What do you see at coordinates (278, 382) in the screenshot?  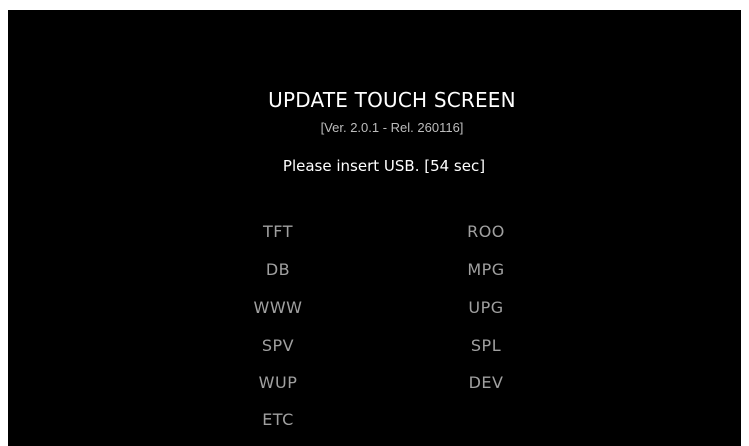 I see `option-wup: WUP` at bounding box center [278, 382].